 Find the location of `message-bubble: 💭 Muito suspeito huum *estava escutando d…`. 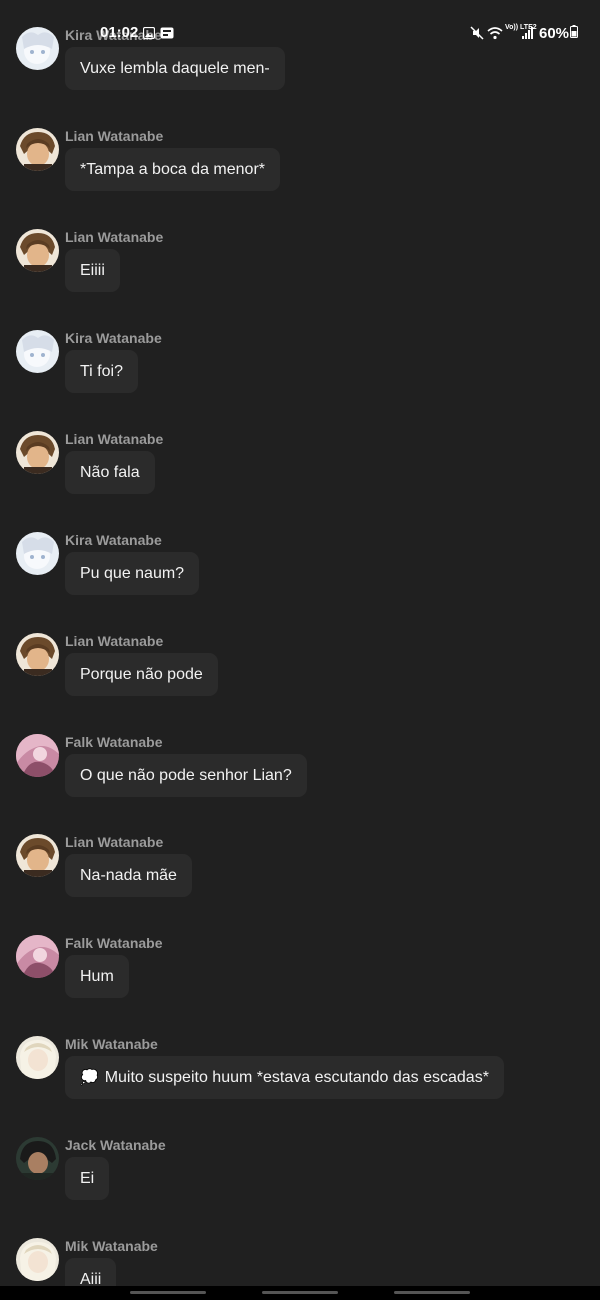

message-bubble: 💭 Muito suspeito huum *estava escutando d… is located at coordinates (284, 1077).